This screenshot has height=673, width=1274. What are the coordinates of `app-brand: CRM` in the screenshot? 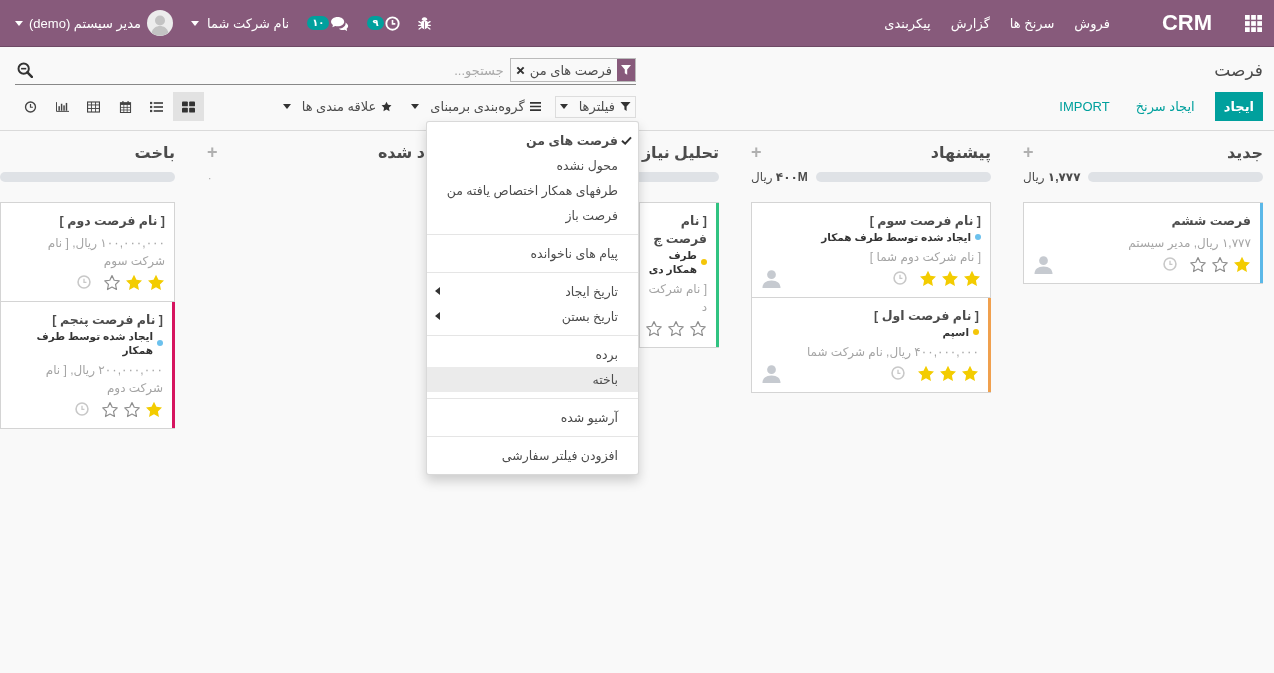 It's located at (1186, 23).